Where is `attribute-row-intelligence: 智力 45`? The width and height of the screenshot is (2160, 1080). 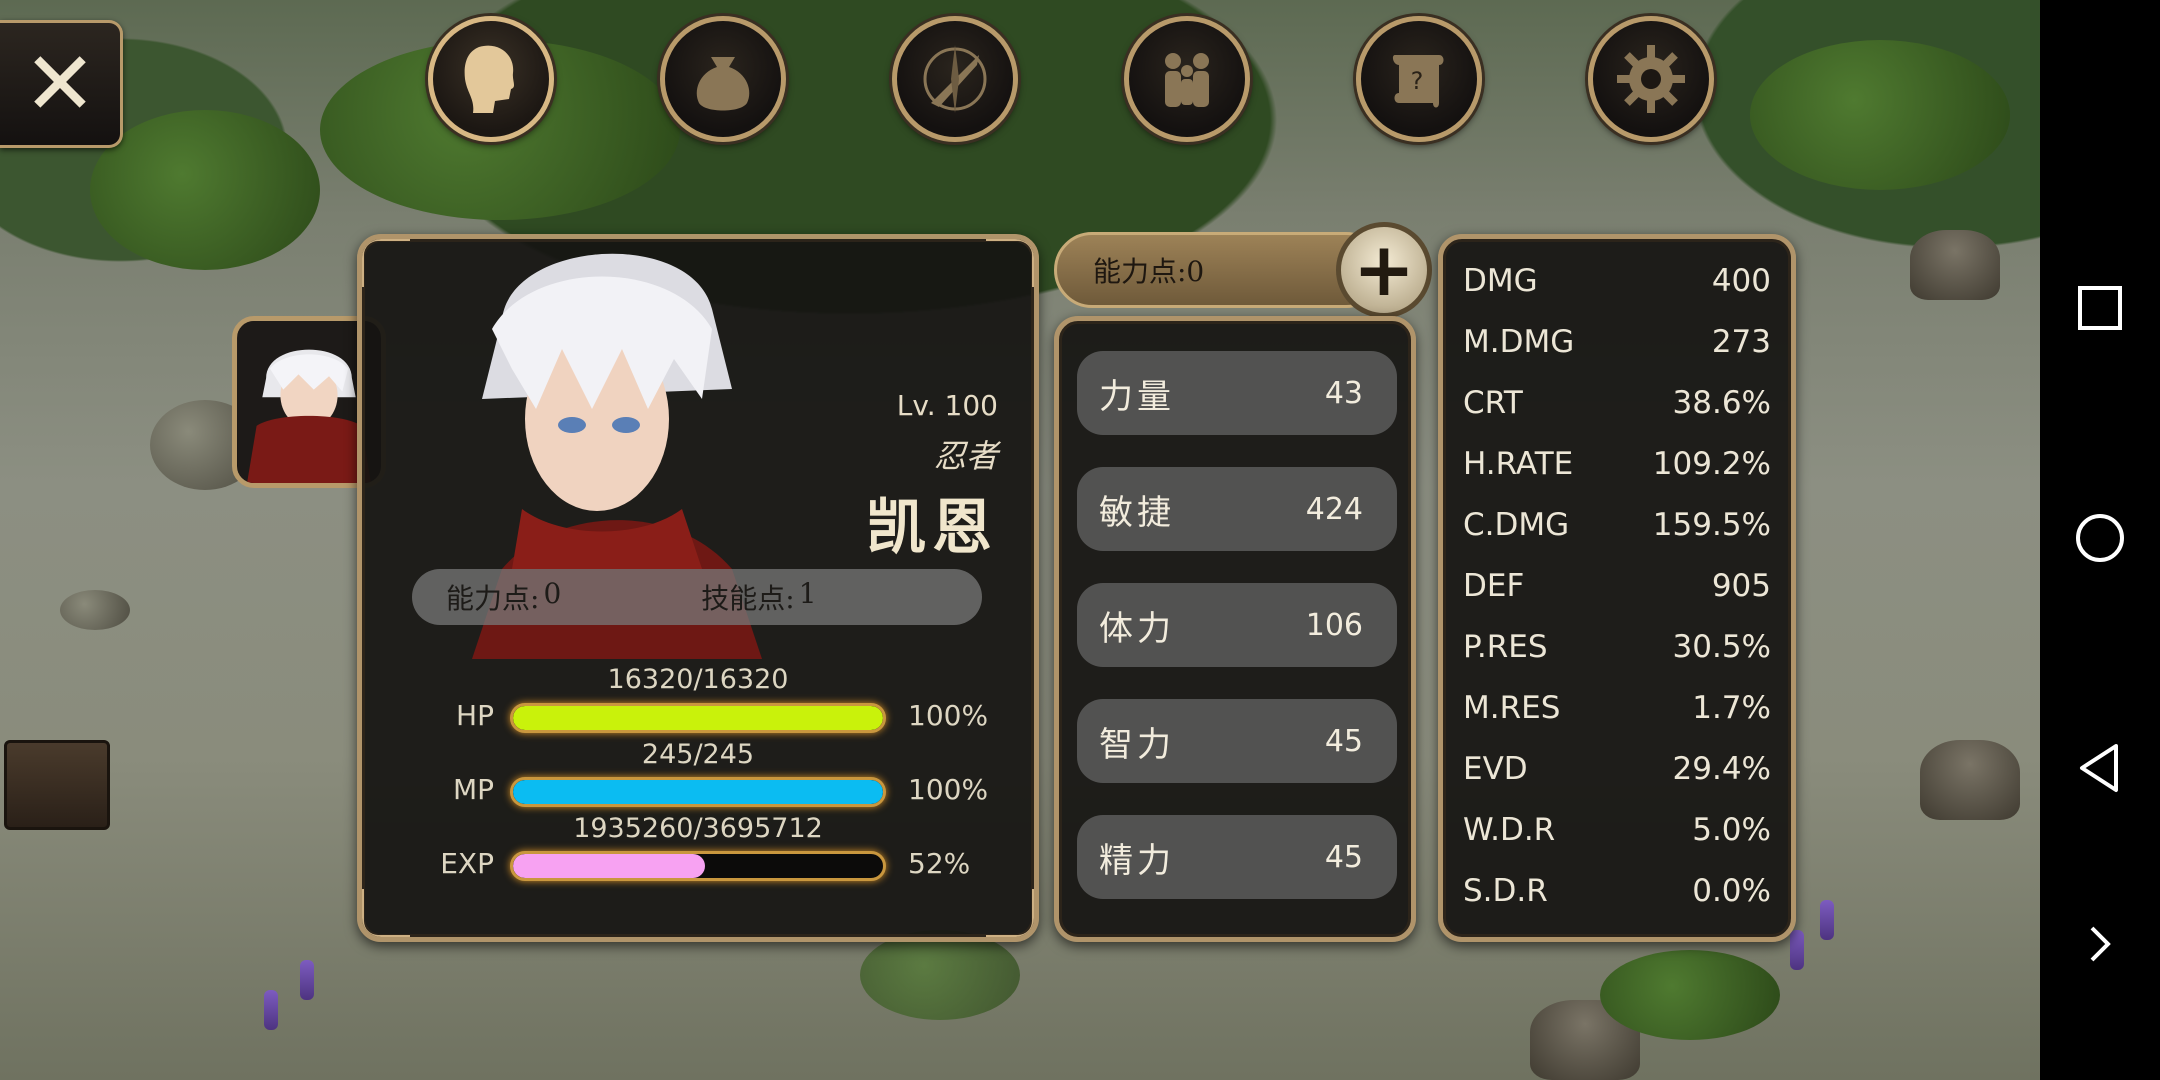 attribute-row-intelligence: 智力 45 is located at coordinates (1237, 741).